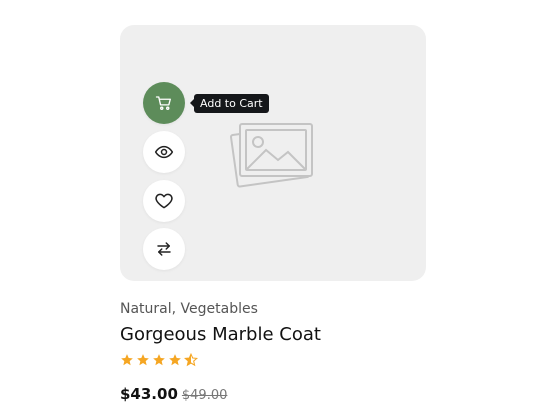 The image size is (538, 420). I want to click on star-half-icon, so click(191, 360).